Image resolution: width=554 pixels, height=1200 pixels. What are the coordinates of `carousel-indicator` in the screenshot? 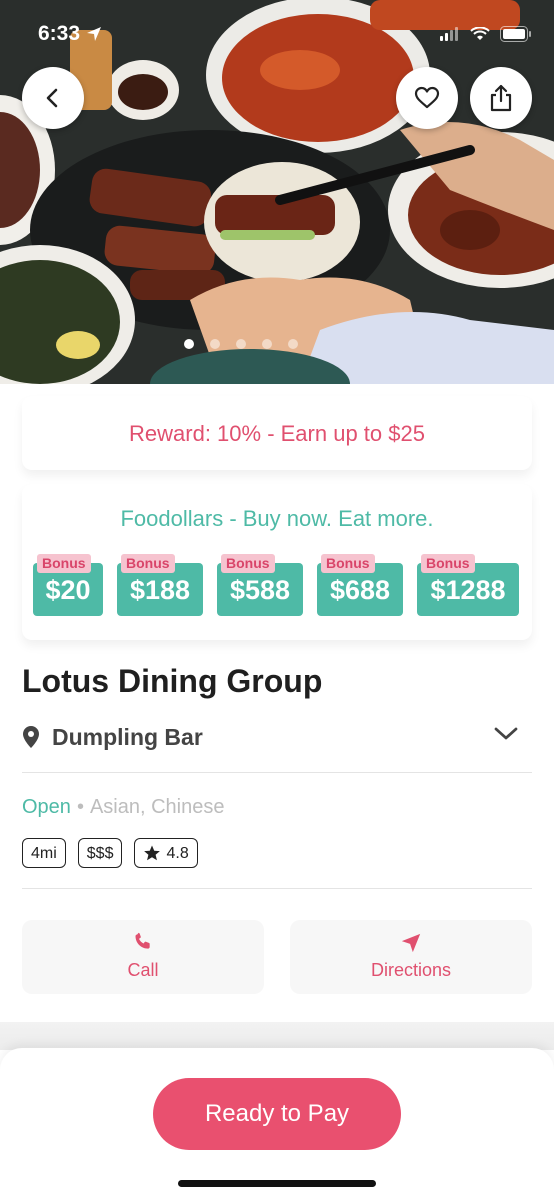 It's located at (241, 344).